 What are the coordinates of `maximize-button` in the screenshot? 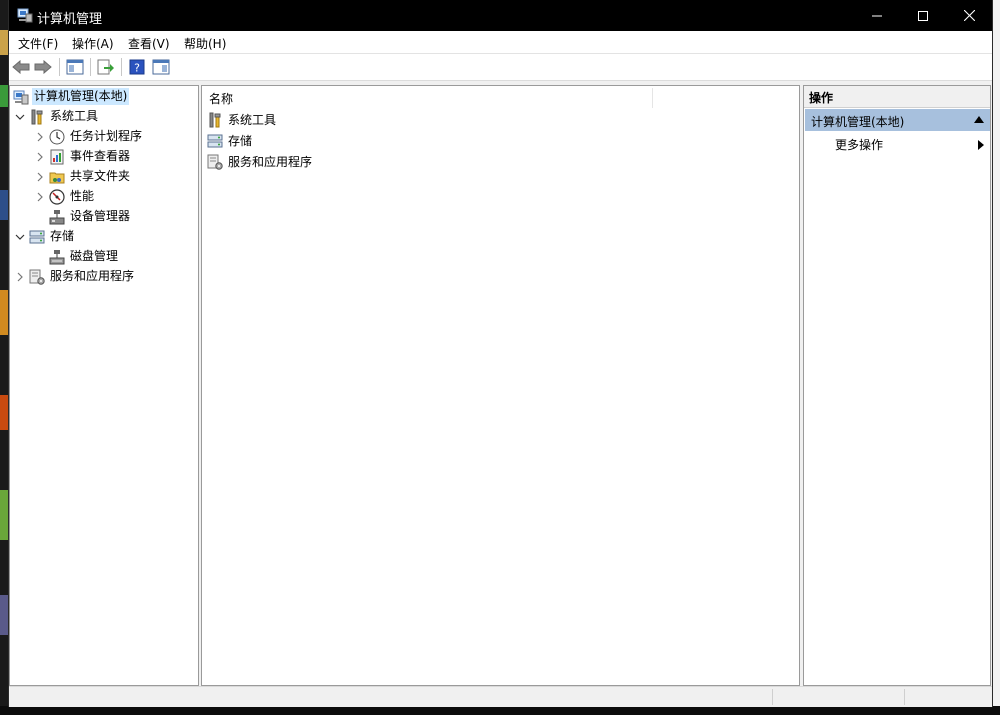 It's located at (923, 15).